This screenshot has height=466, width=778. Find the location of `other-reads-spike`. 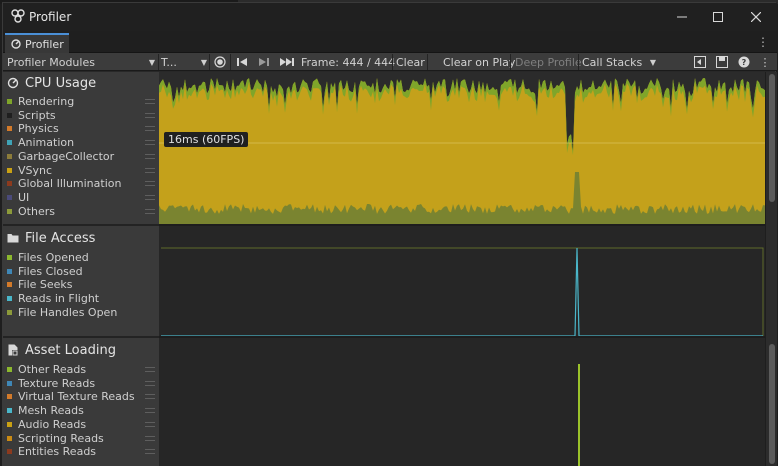

other-reads-spike is located at coordinates (579, 415).